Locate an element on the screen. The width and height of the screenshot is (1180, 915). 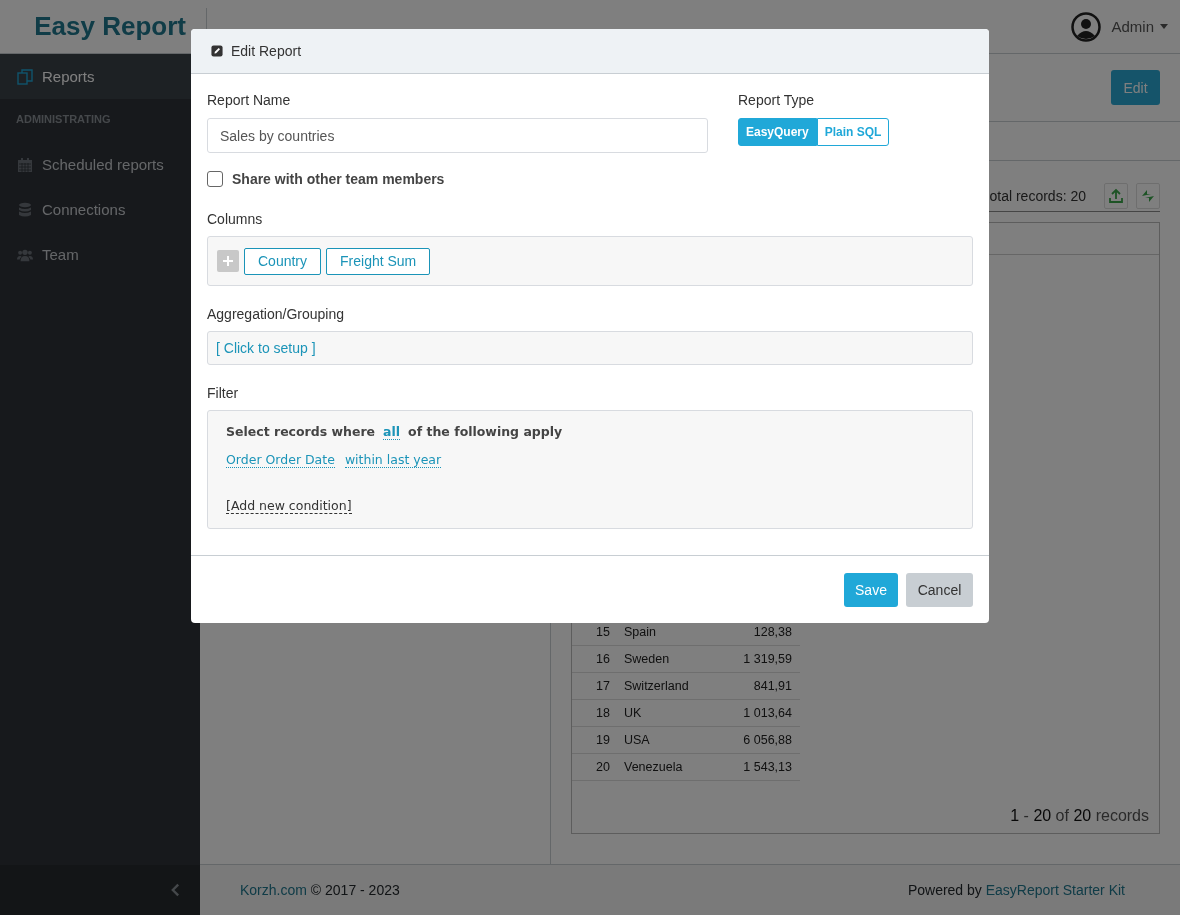
database-icon is located at coordinates (25, 209).